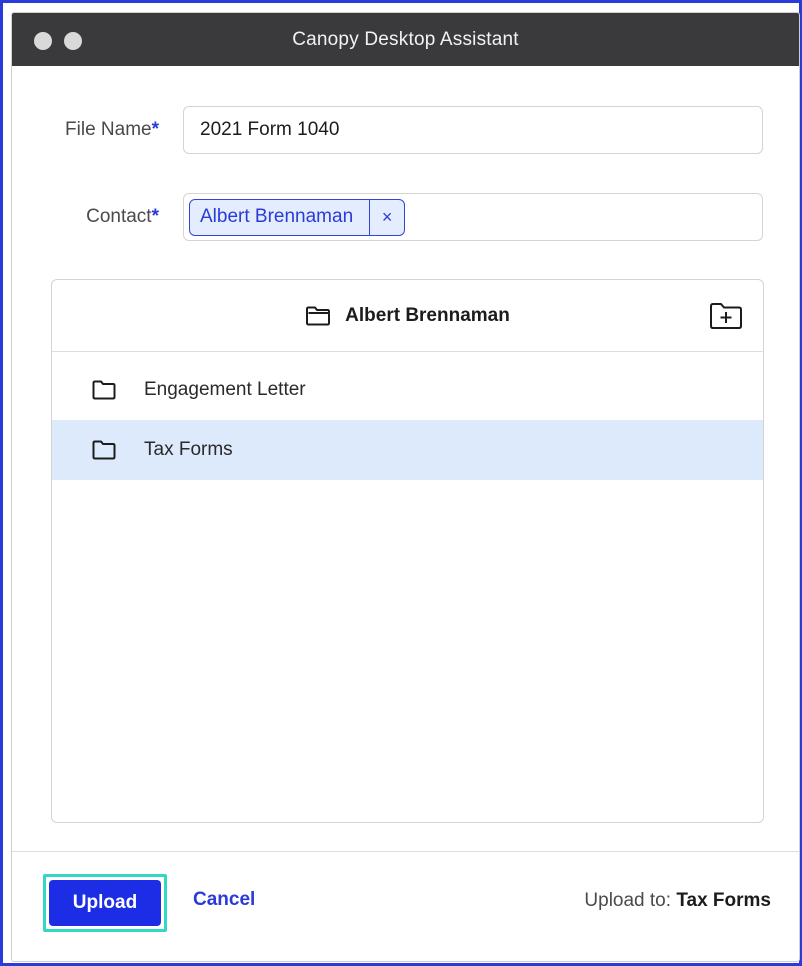 The image size is (802, 966). What do you see at coordinates (726, 316) in the screenshot?
I see `folder-plus-icon` at bounding box center [726, 316].